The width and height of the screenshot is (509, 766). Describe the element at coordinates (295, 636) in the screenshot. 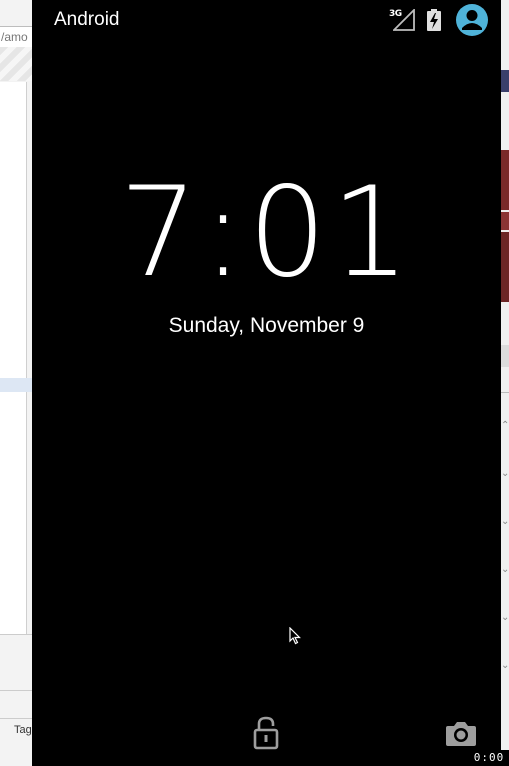

I see `mouse-cursor-icon` at that location.